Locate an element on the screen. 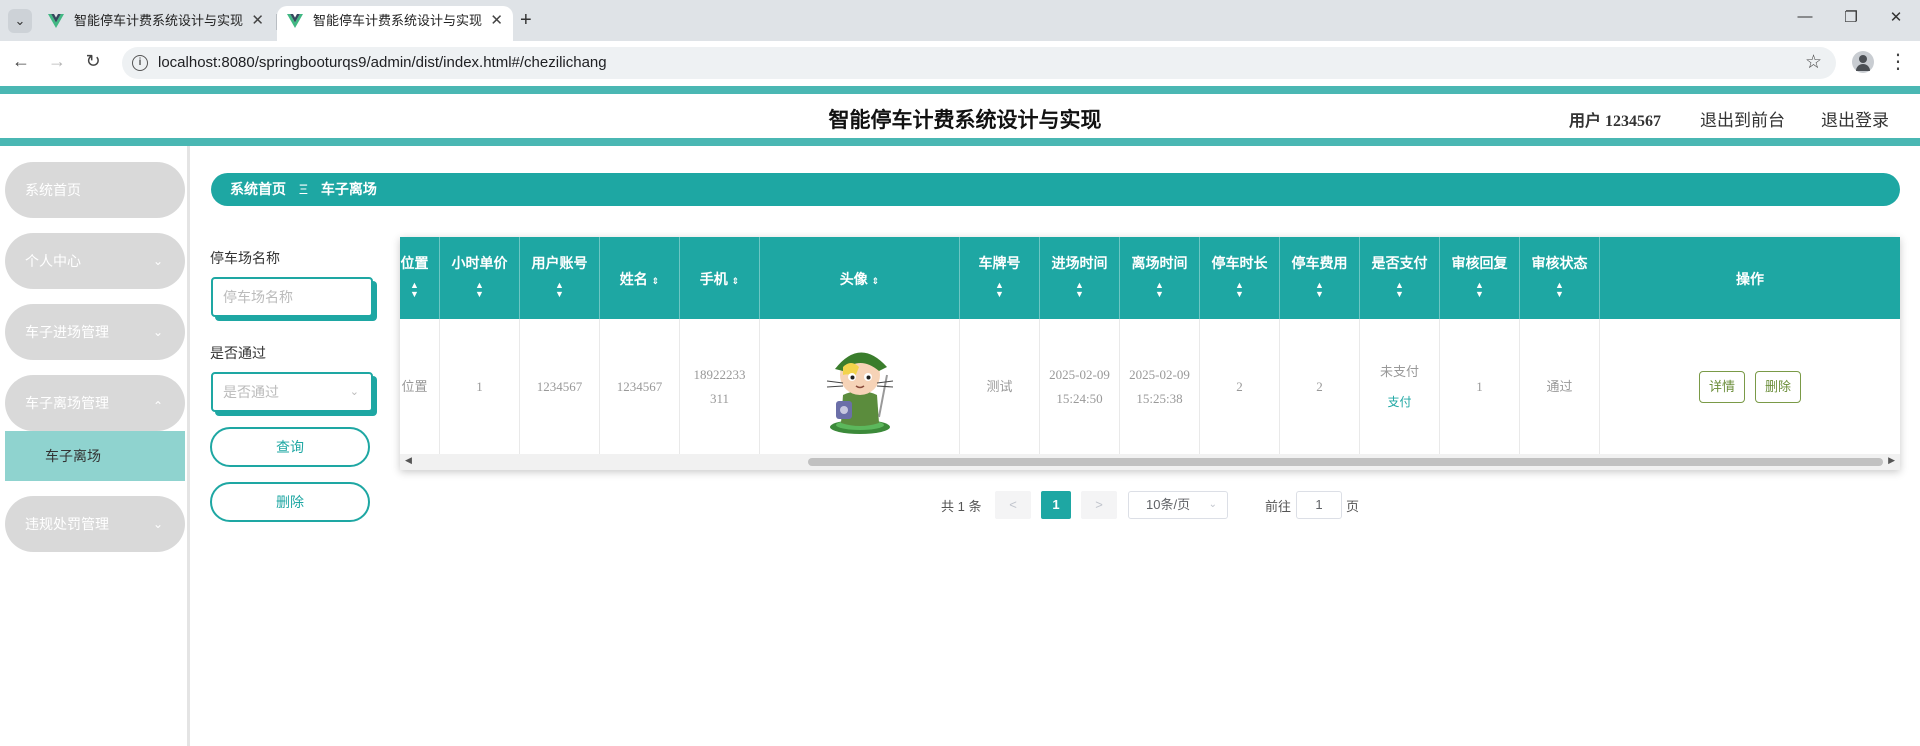  column-header-duration: 停车时长 ▲ ▼ is located at coordinates (1240, 278).